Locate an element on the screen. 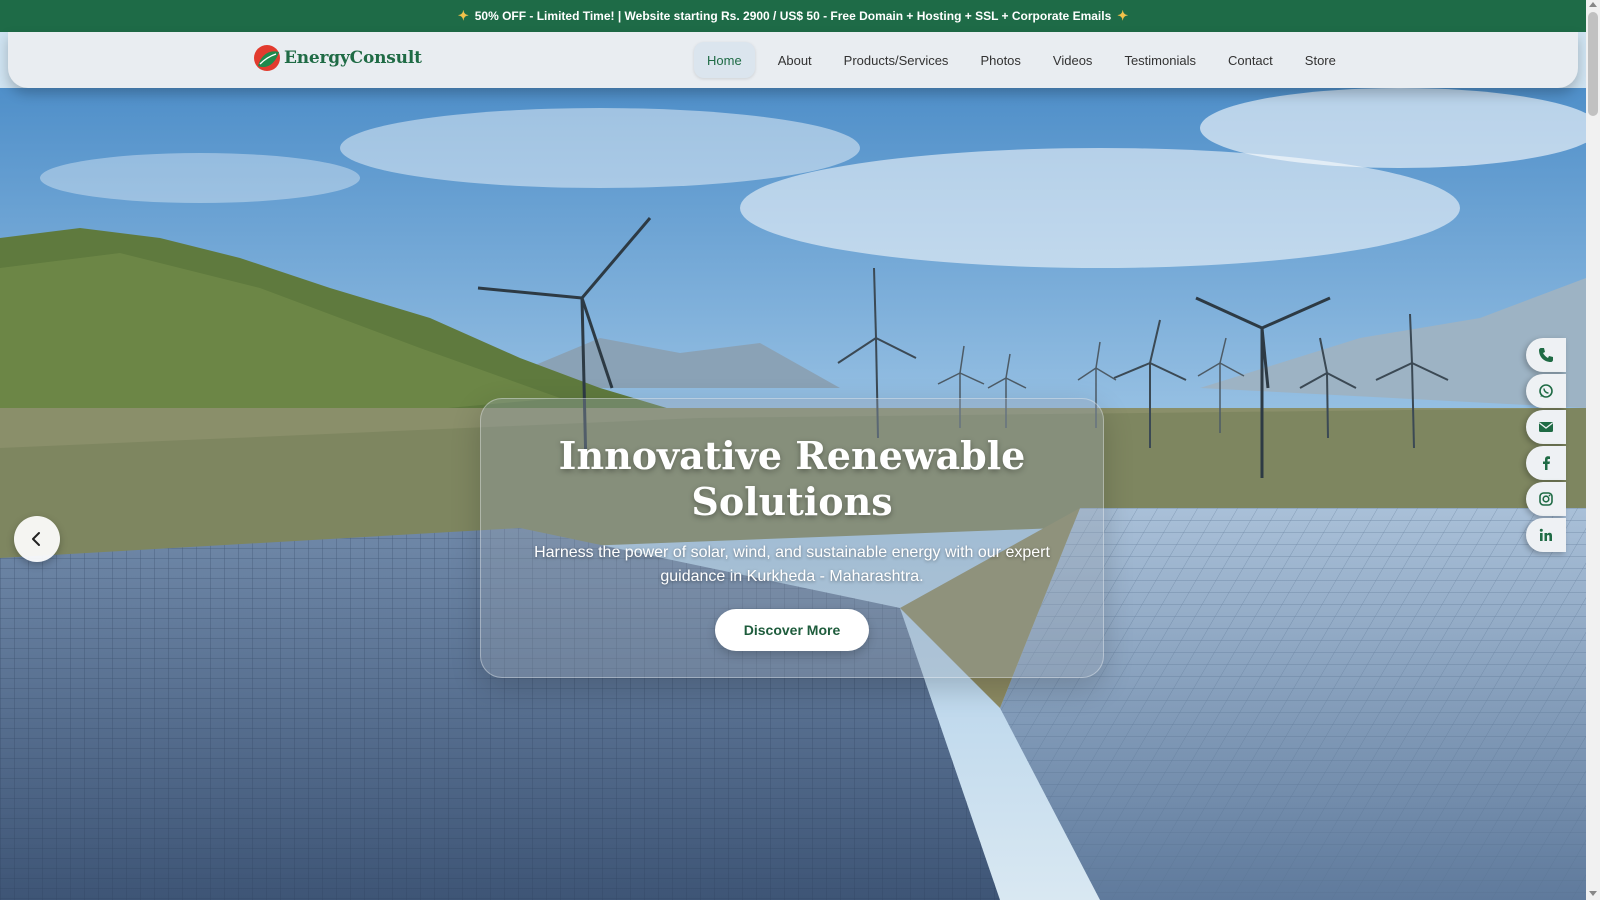 This screenshot has height=900, width=1600. phone-button is located at coordinates (1546, 355).